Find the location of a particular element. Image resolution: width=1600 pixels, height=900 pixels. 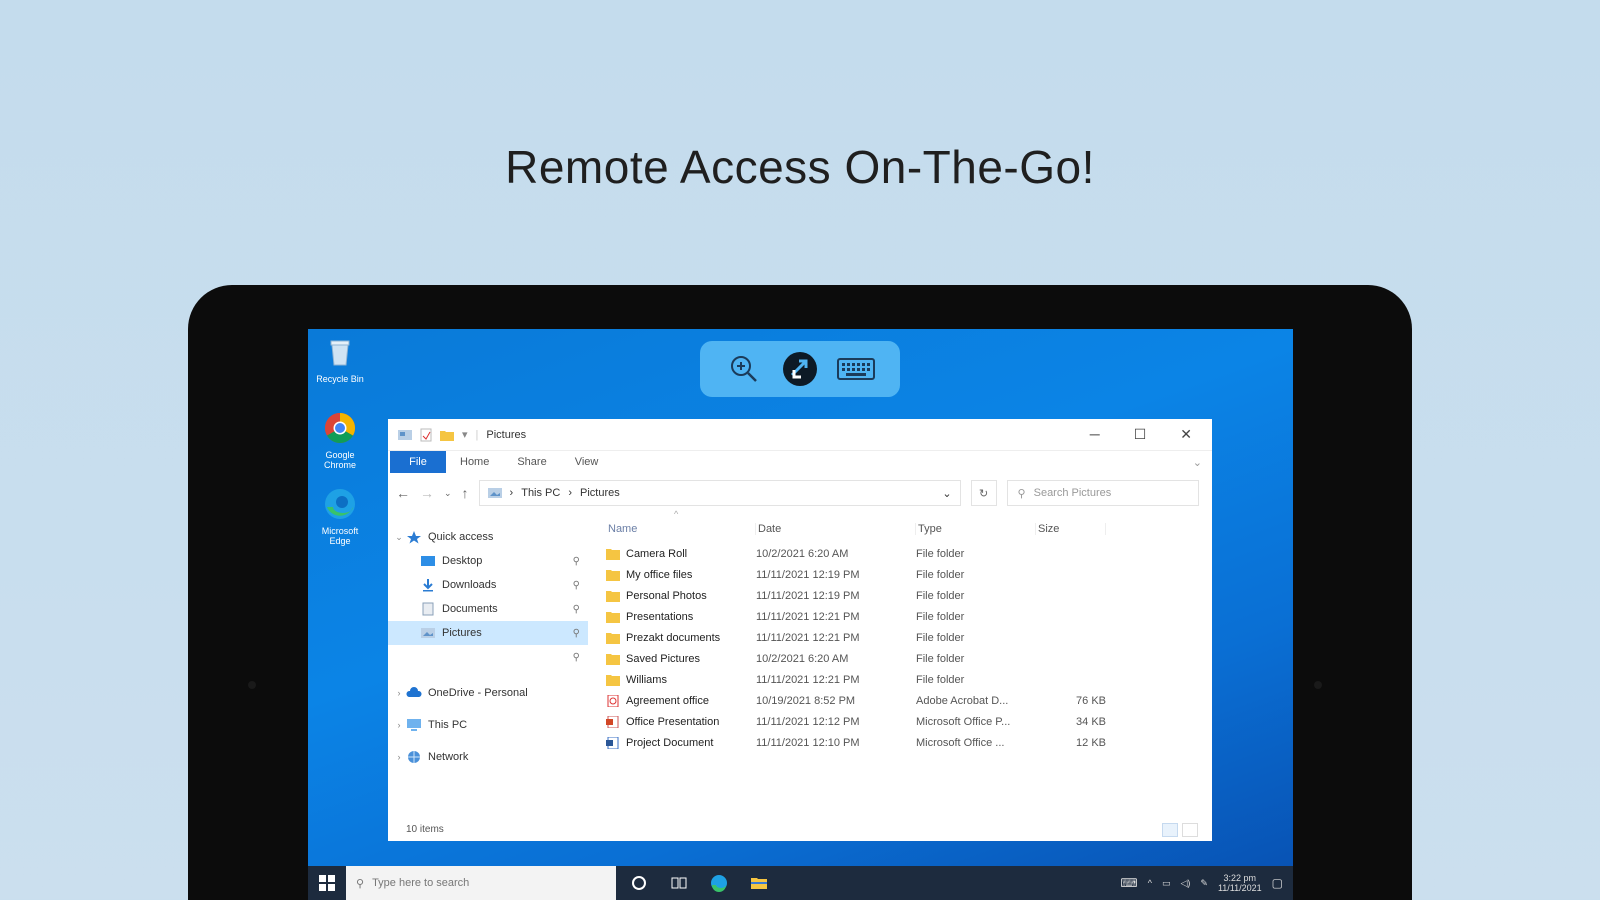

refresh-button: ↻ is located at coordinates (983, 493).